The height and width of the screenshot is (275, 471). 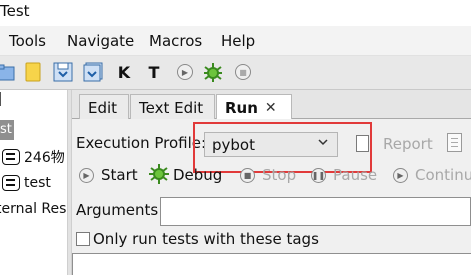 I want to click on tags-input, so click(x=271, y=264).